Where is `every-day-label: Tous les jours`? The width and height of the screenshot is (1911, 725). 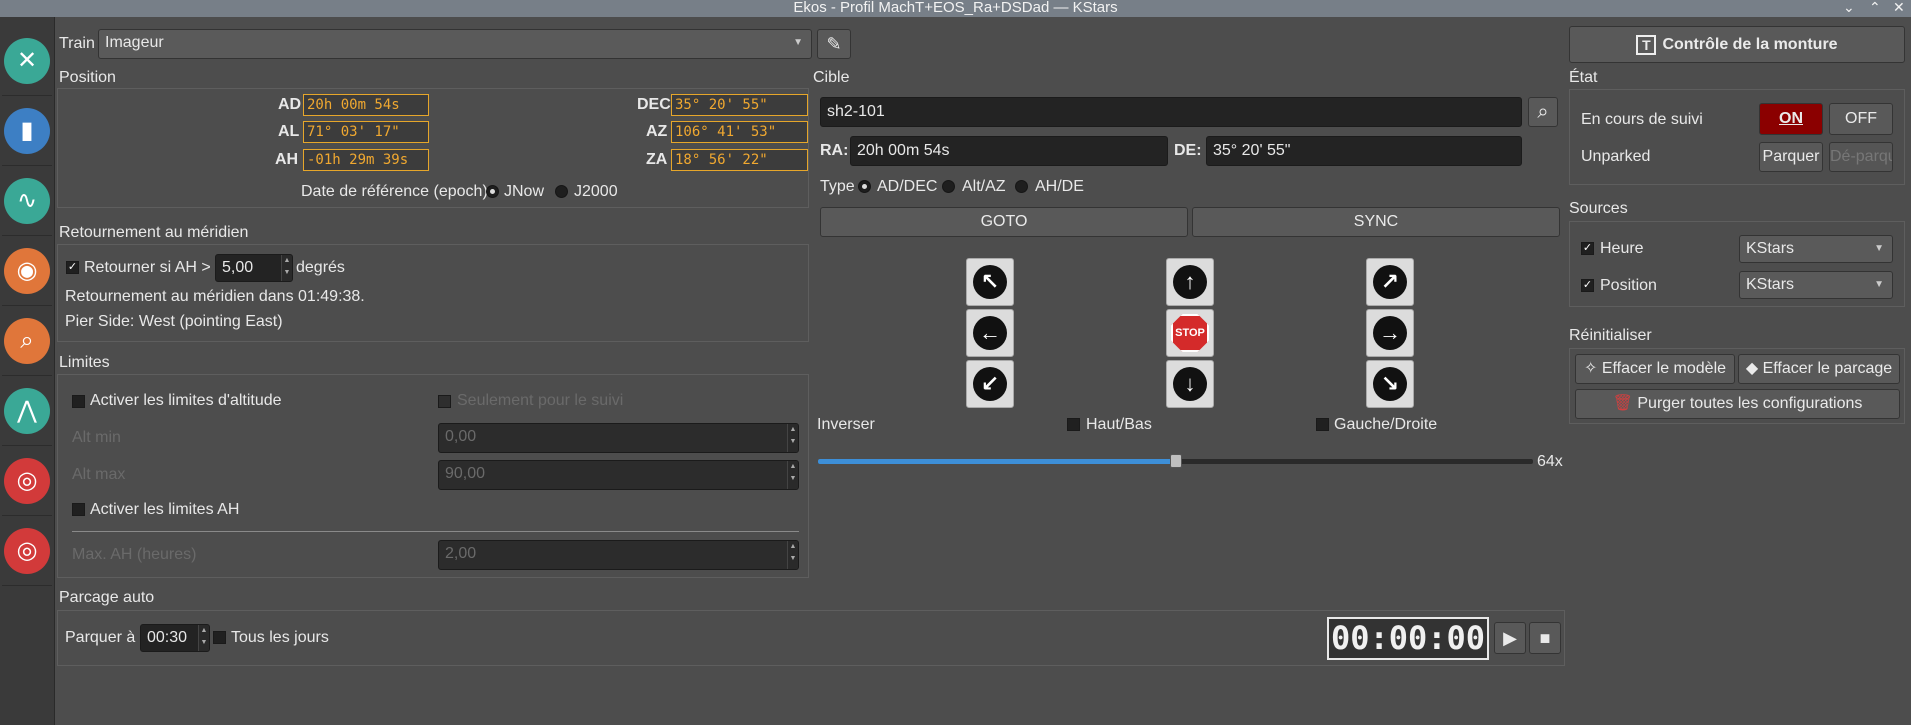 every-day-label: Tous les jours is located at coordinates (280, 637).